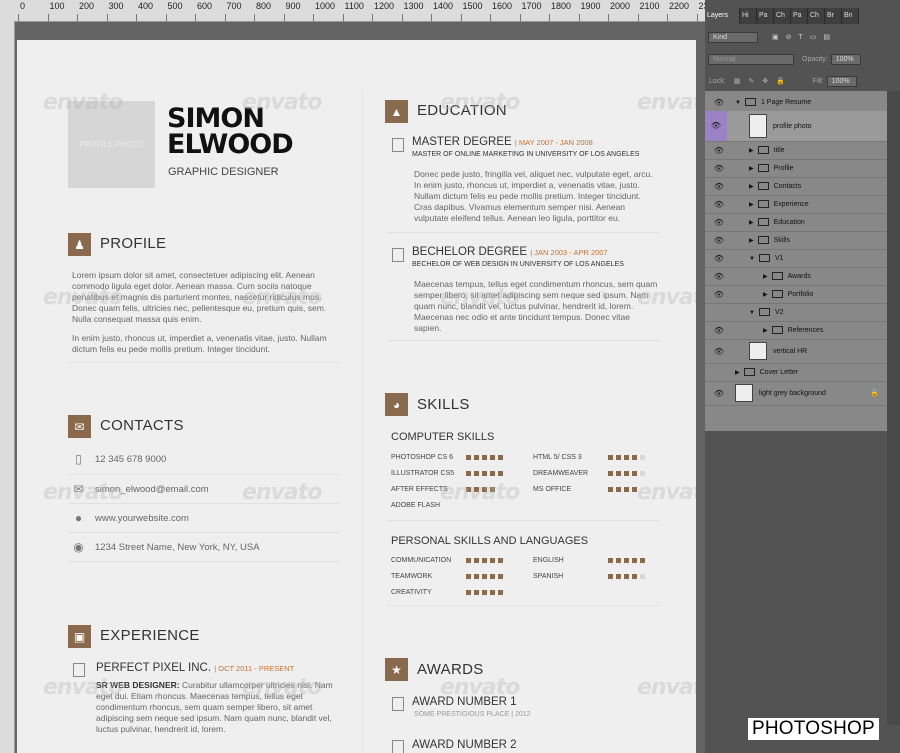 This screenshot has width=900, height=753. Describe the element at coordinates (751, 59) in the screenshot. I see `blend-mode-select: Normal` at that location.